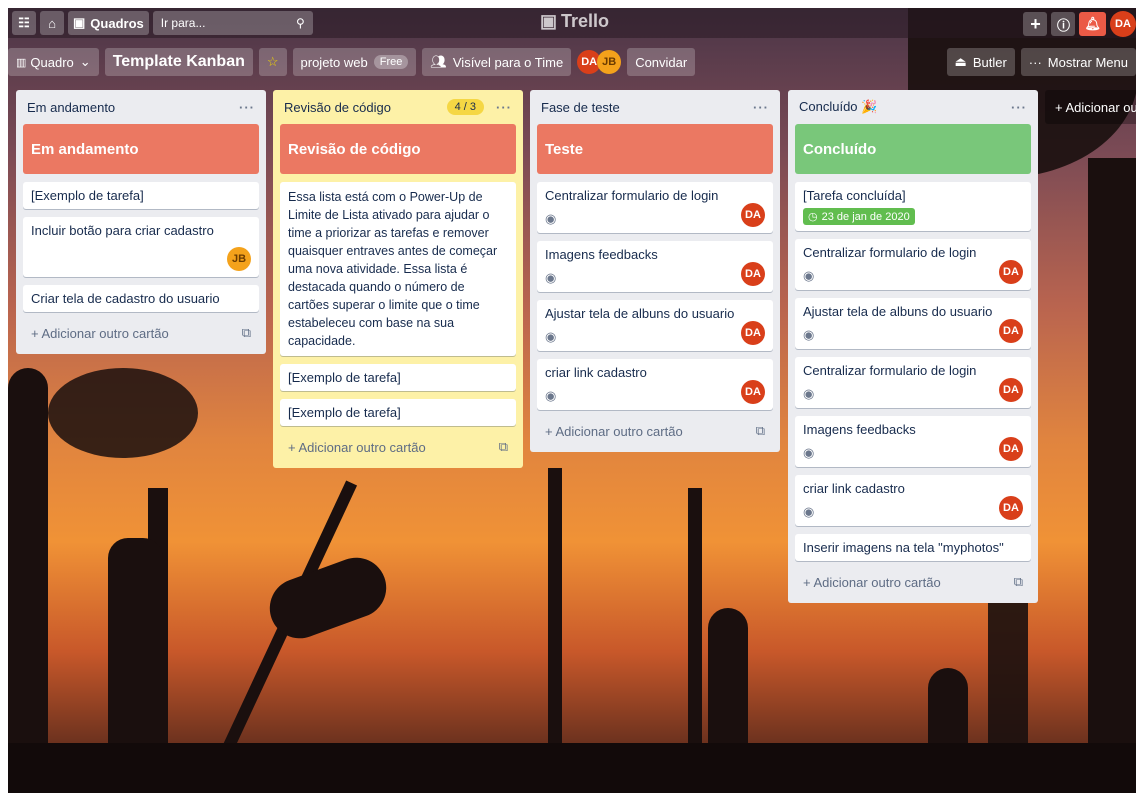 This screenshot has width=1136, height=795. What do you see at coordinates (609, 62) in the screenshot?
I see `member-avatar-jb: JB` at bounding box center [609, 62].